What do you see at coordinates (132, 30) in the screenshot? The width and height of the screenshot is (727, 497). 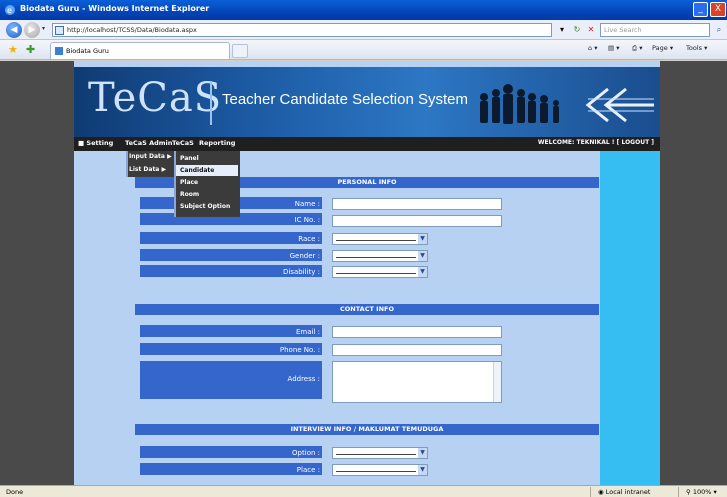 I see `address-url: http://localhost/TCSS/Data/Biodata.aspx` at bounding box center [132, 30].